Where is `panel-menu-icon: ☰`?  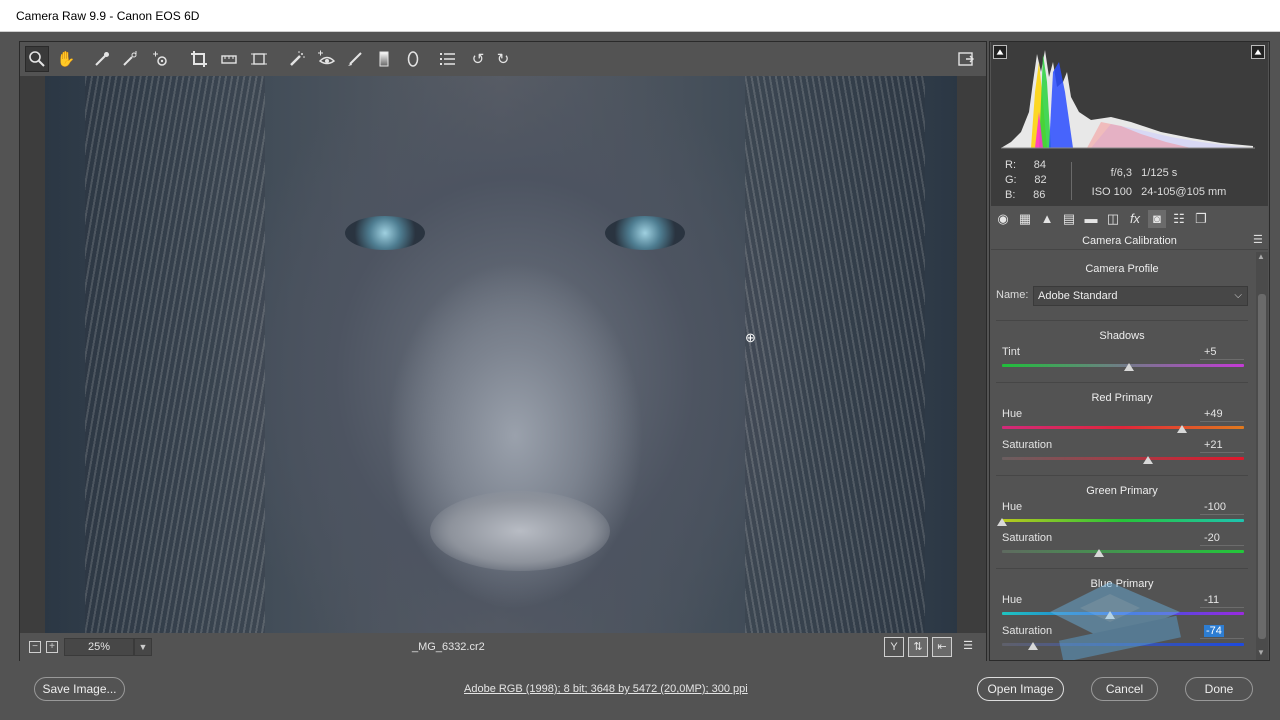 panel-menu-icon: ☰ is located at coordinates (1259, 240).